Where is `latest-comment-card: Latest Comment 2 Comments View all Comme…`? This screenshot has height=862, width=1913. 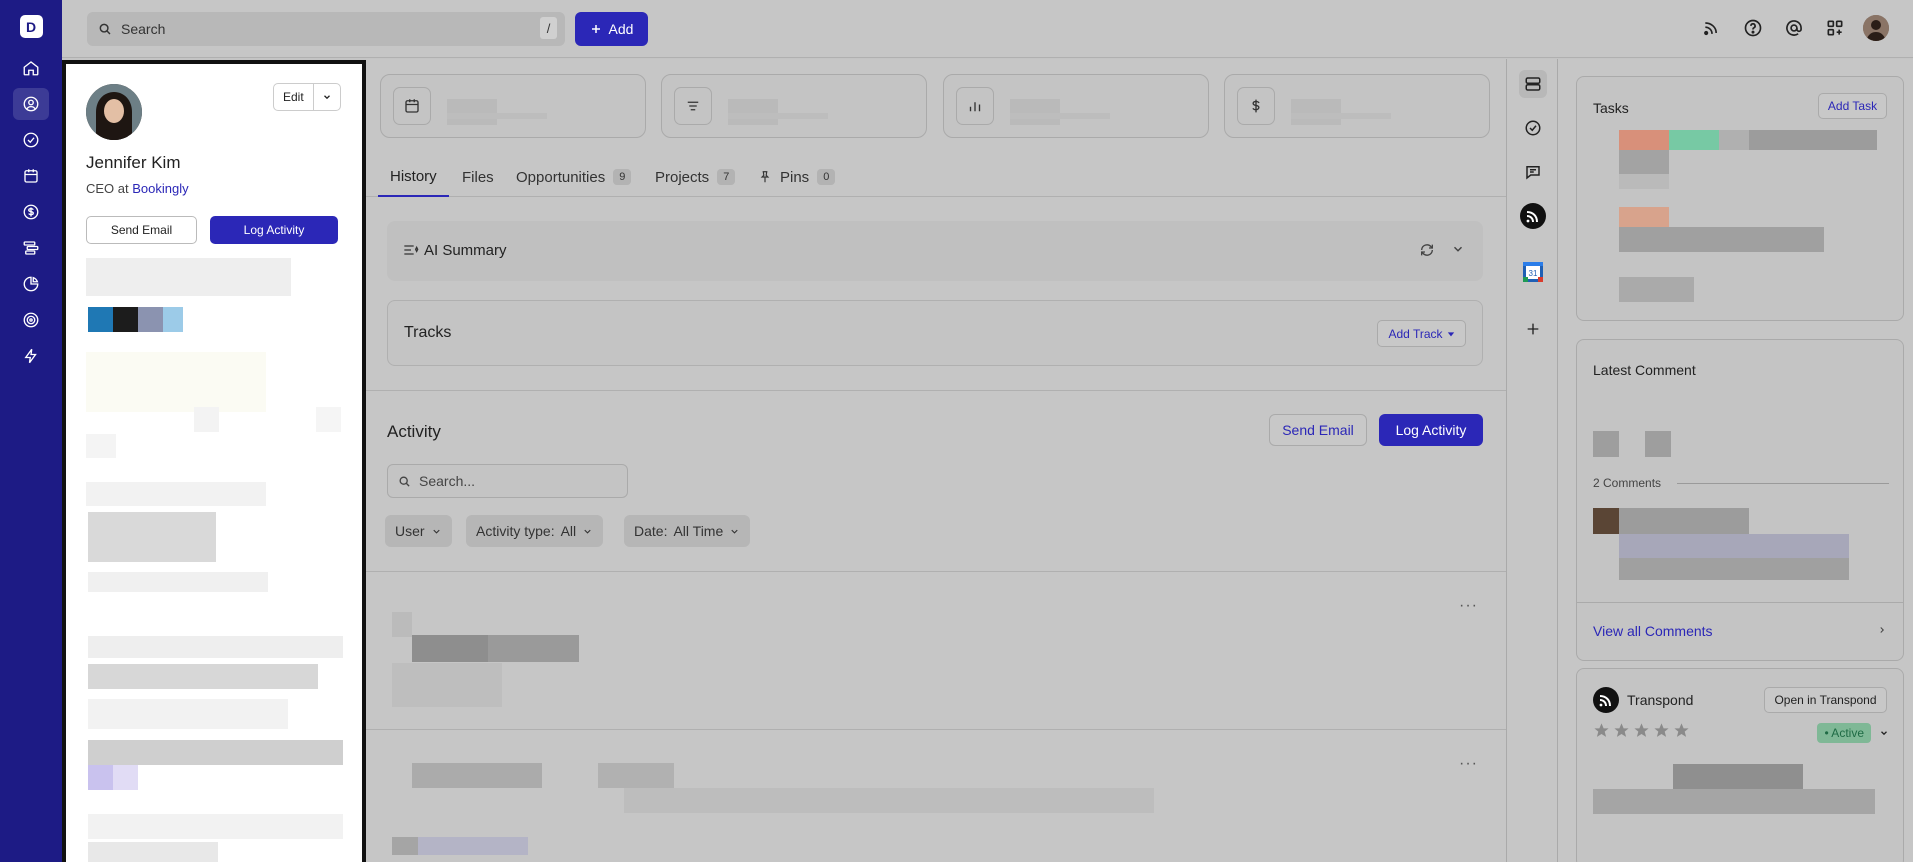 latest-comment-card: Latest Comment 2 Comments View all Comme… is located at coordinates (1740, 500).